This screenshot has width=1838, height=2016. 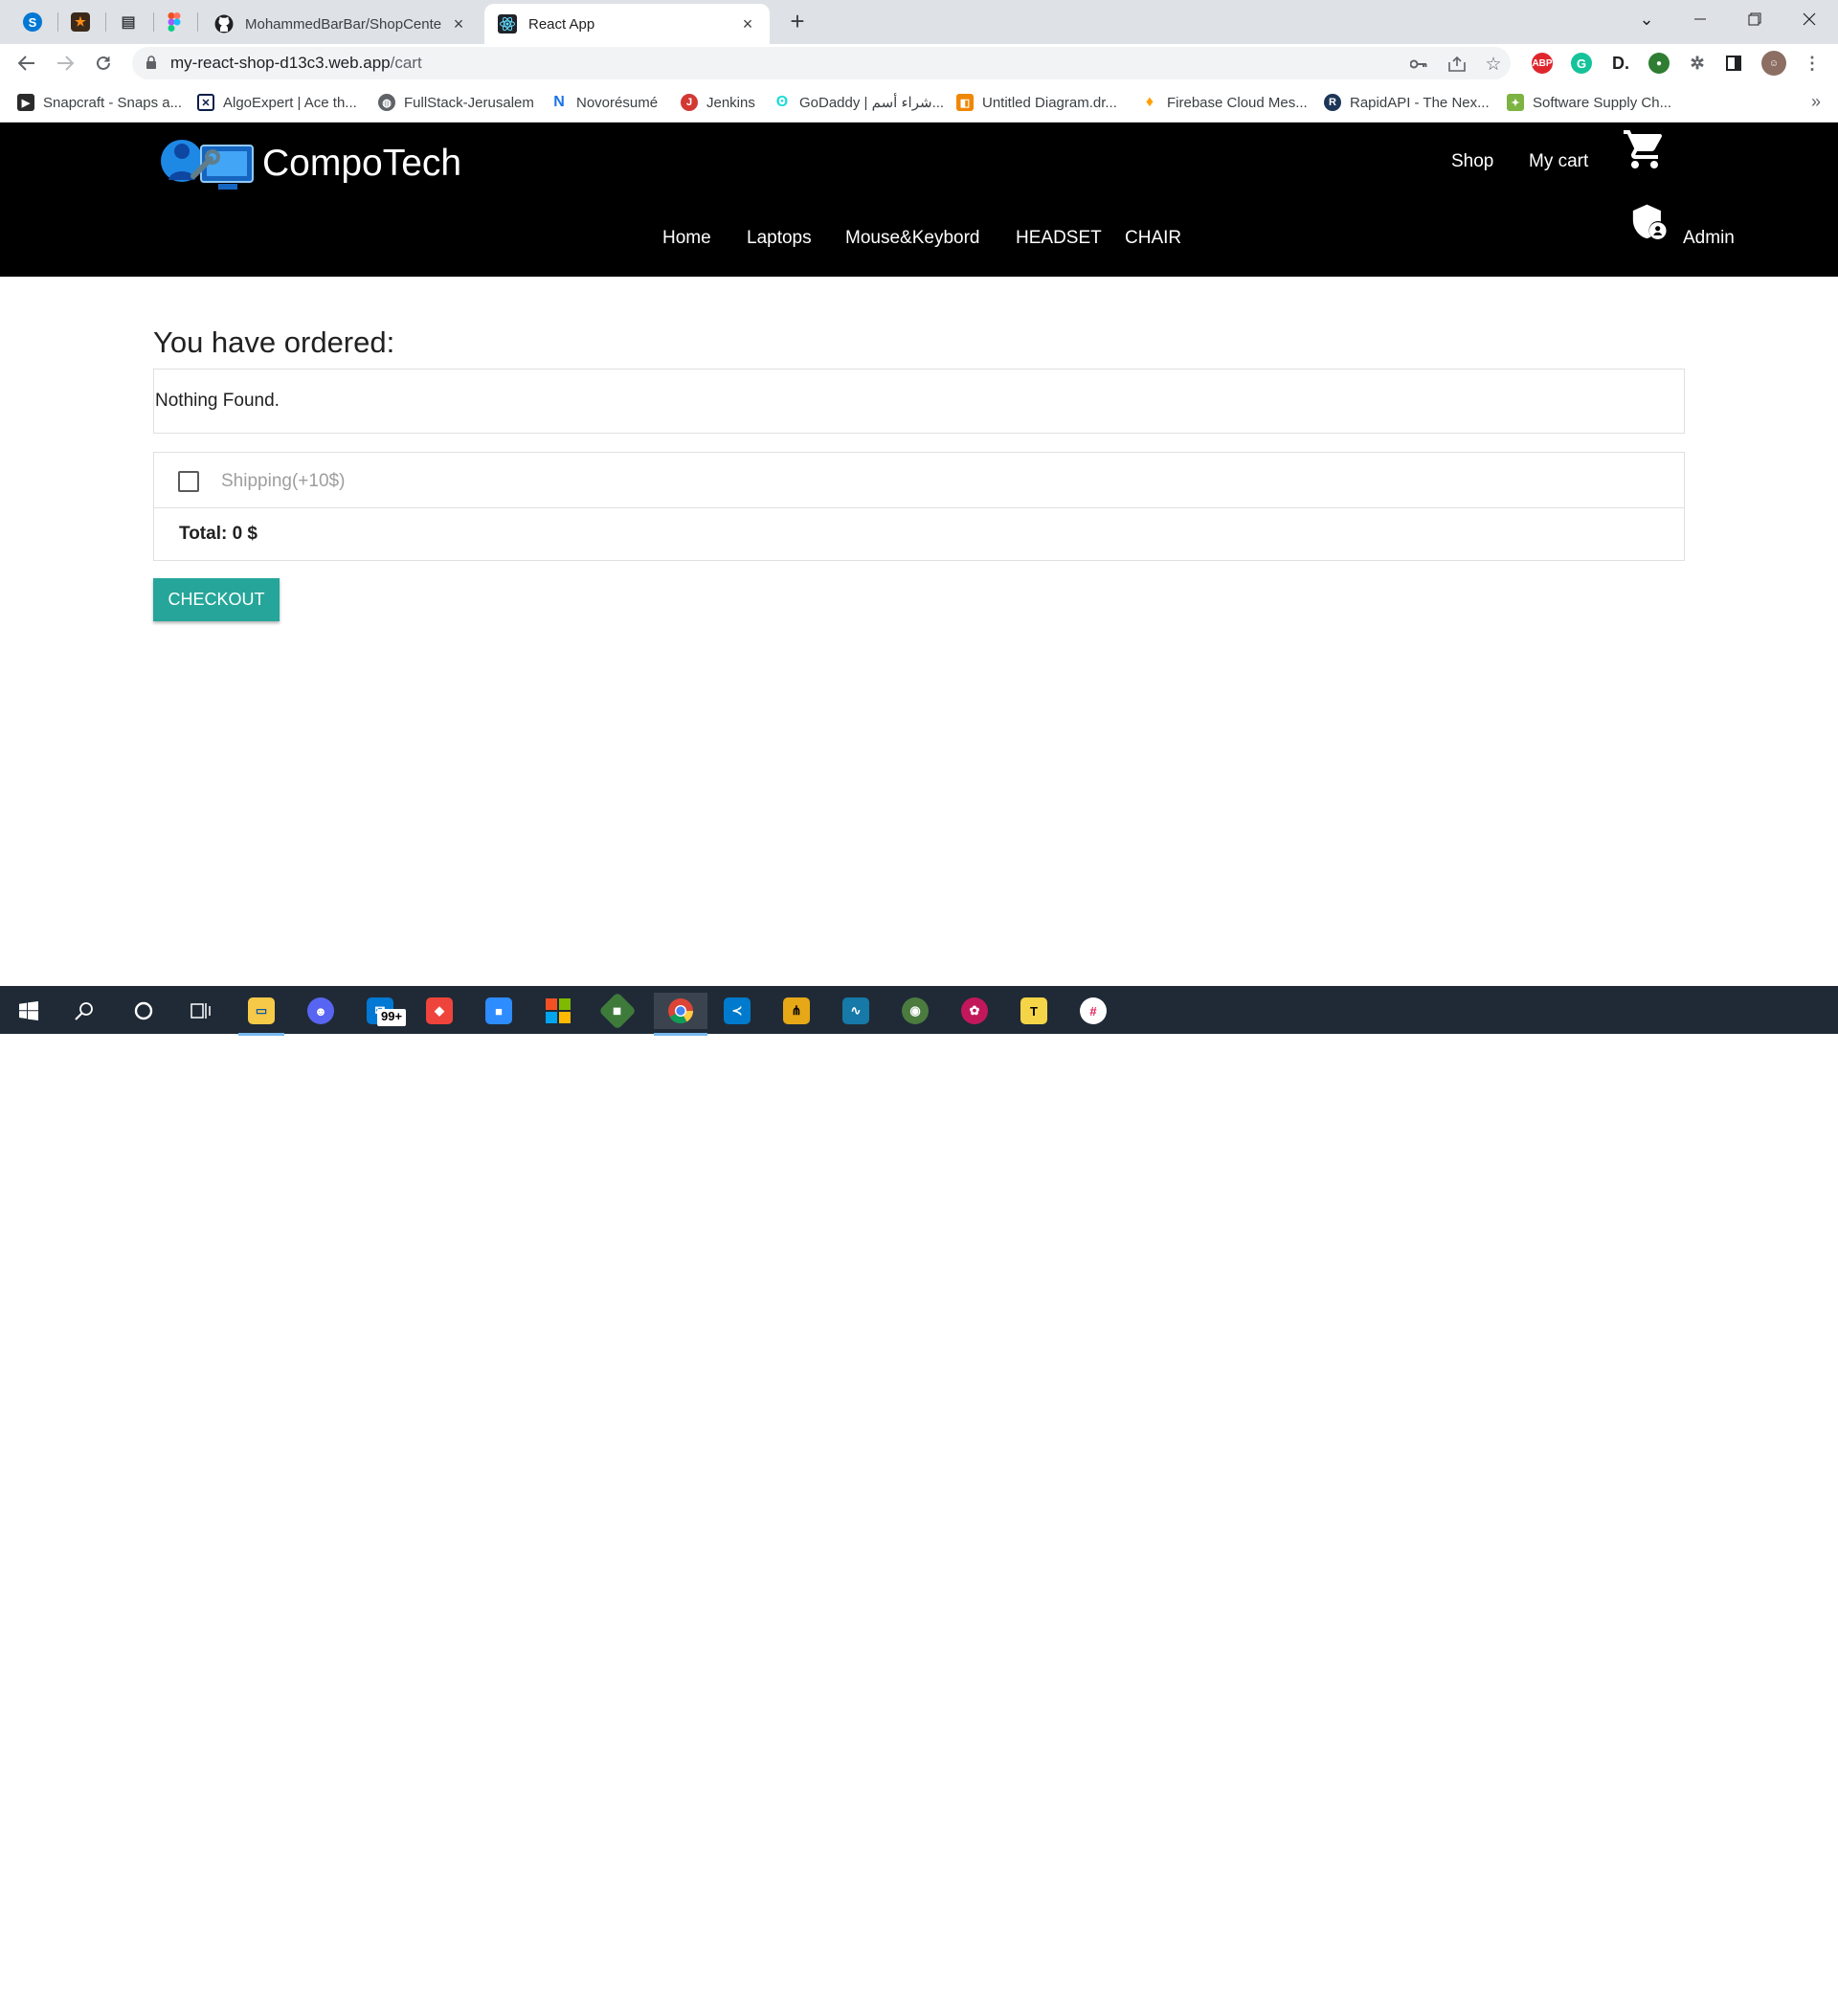 What do you see at coordinates (1659, 64) in the screenshot?
I see `globe-extension-icon: ●` at bounding box center [1659, 64].